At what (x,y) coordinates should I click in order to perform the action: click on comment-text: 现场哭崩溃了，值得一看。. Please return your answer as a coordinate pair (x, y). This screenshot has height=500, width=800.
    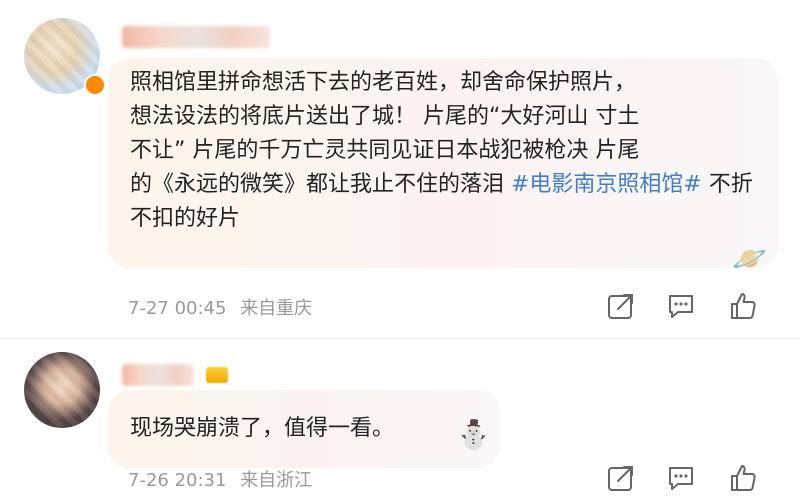
    Looking at the image, I should click on (262, 428).